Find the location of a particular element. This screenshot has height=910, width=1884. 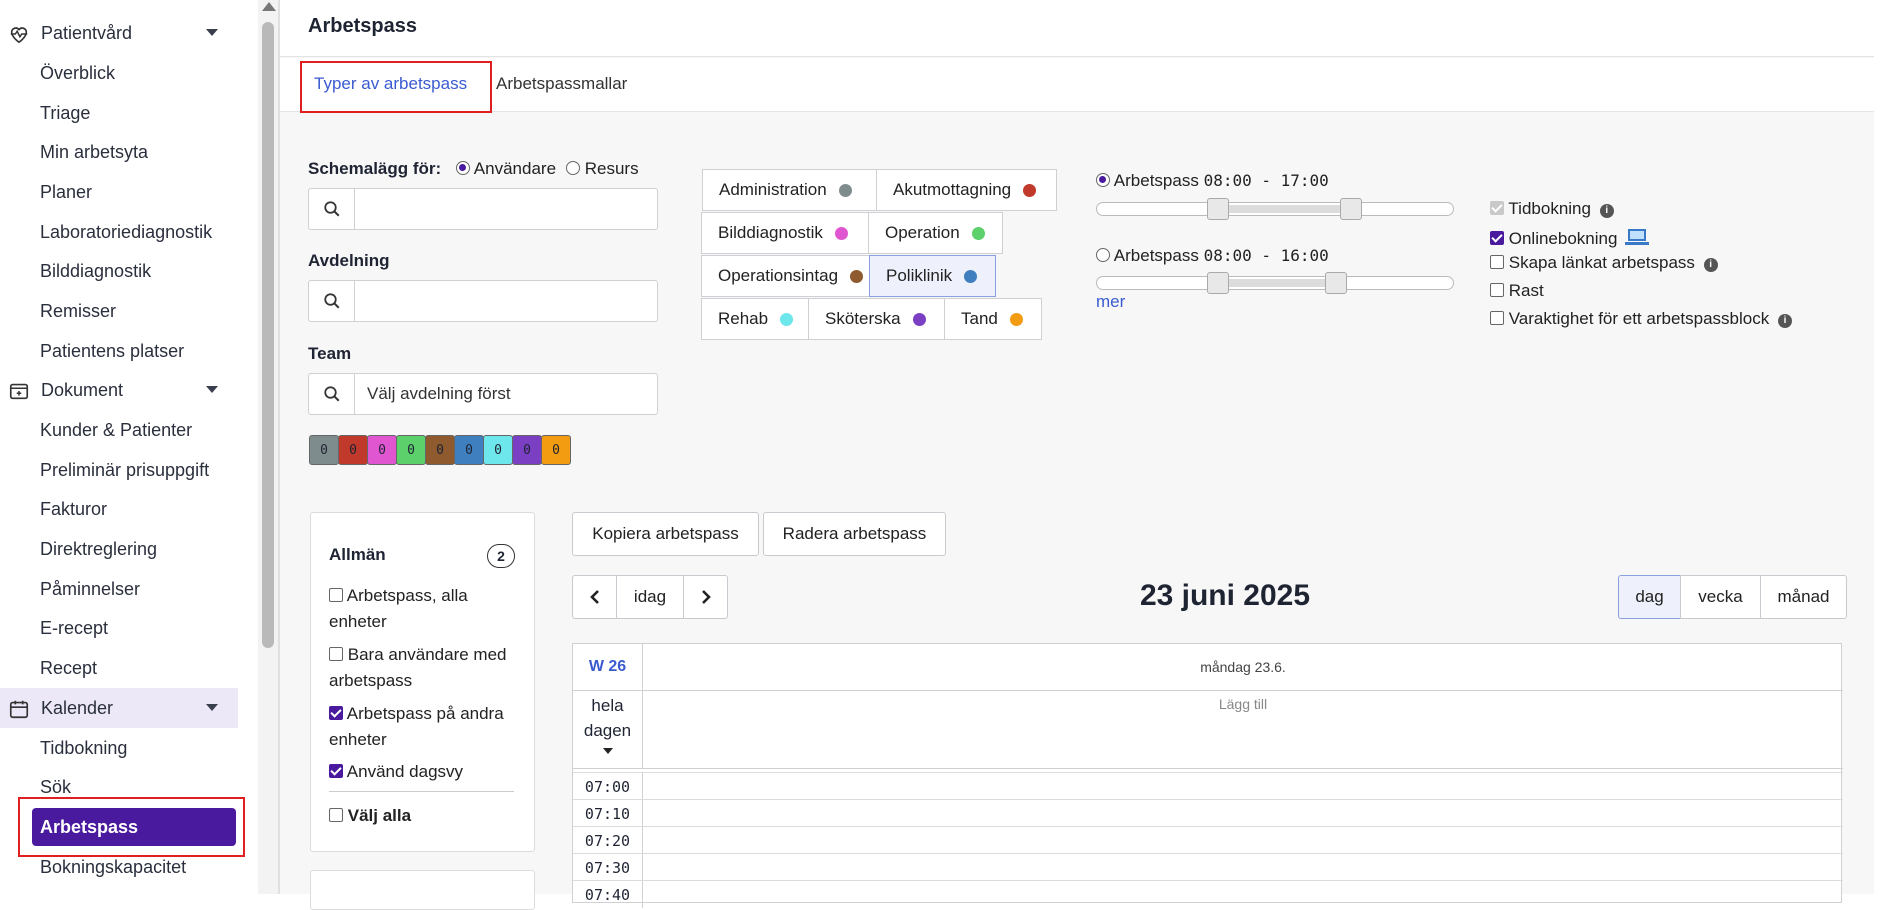

option-skapa-lankat-arbetspass: Skapa länkat arbetspass i is located at coordinates (1604, 263).